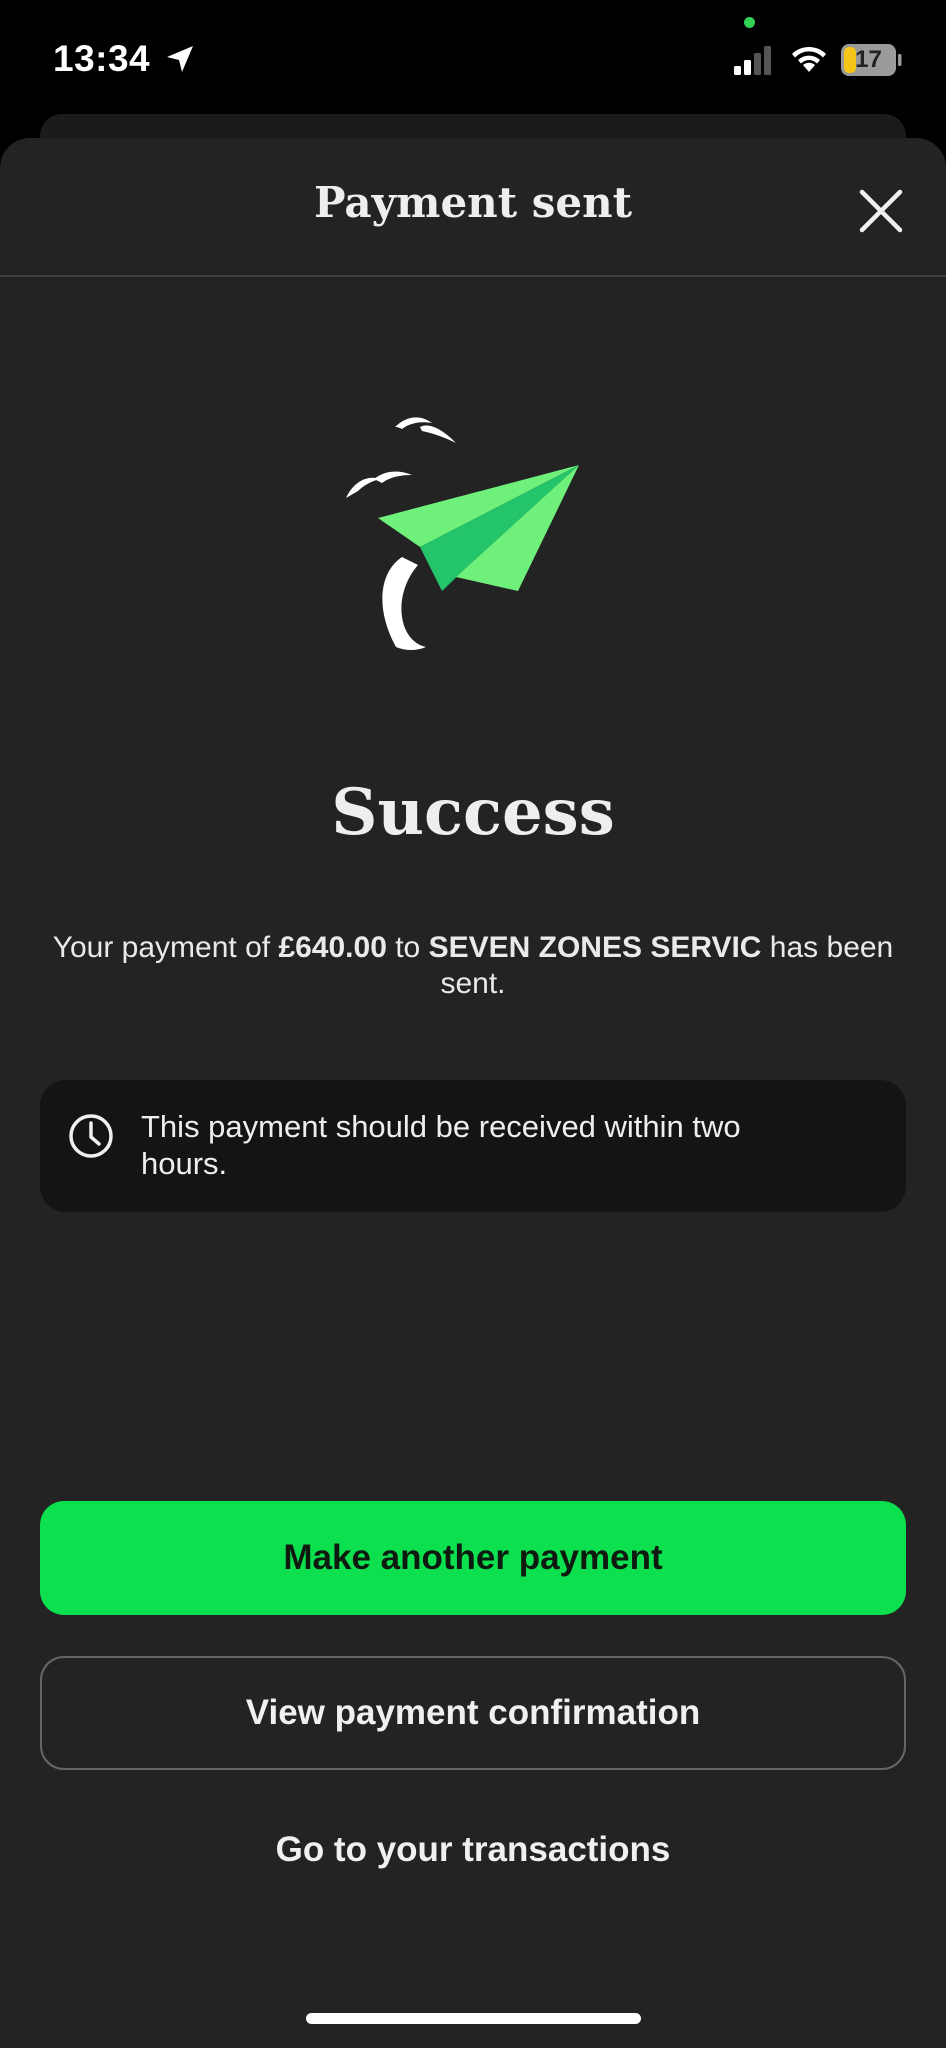 This screenshot has height=2048, width=946. I want to click on go-to-transactions-link: Go to your transactions, so click(473, 1850).